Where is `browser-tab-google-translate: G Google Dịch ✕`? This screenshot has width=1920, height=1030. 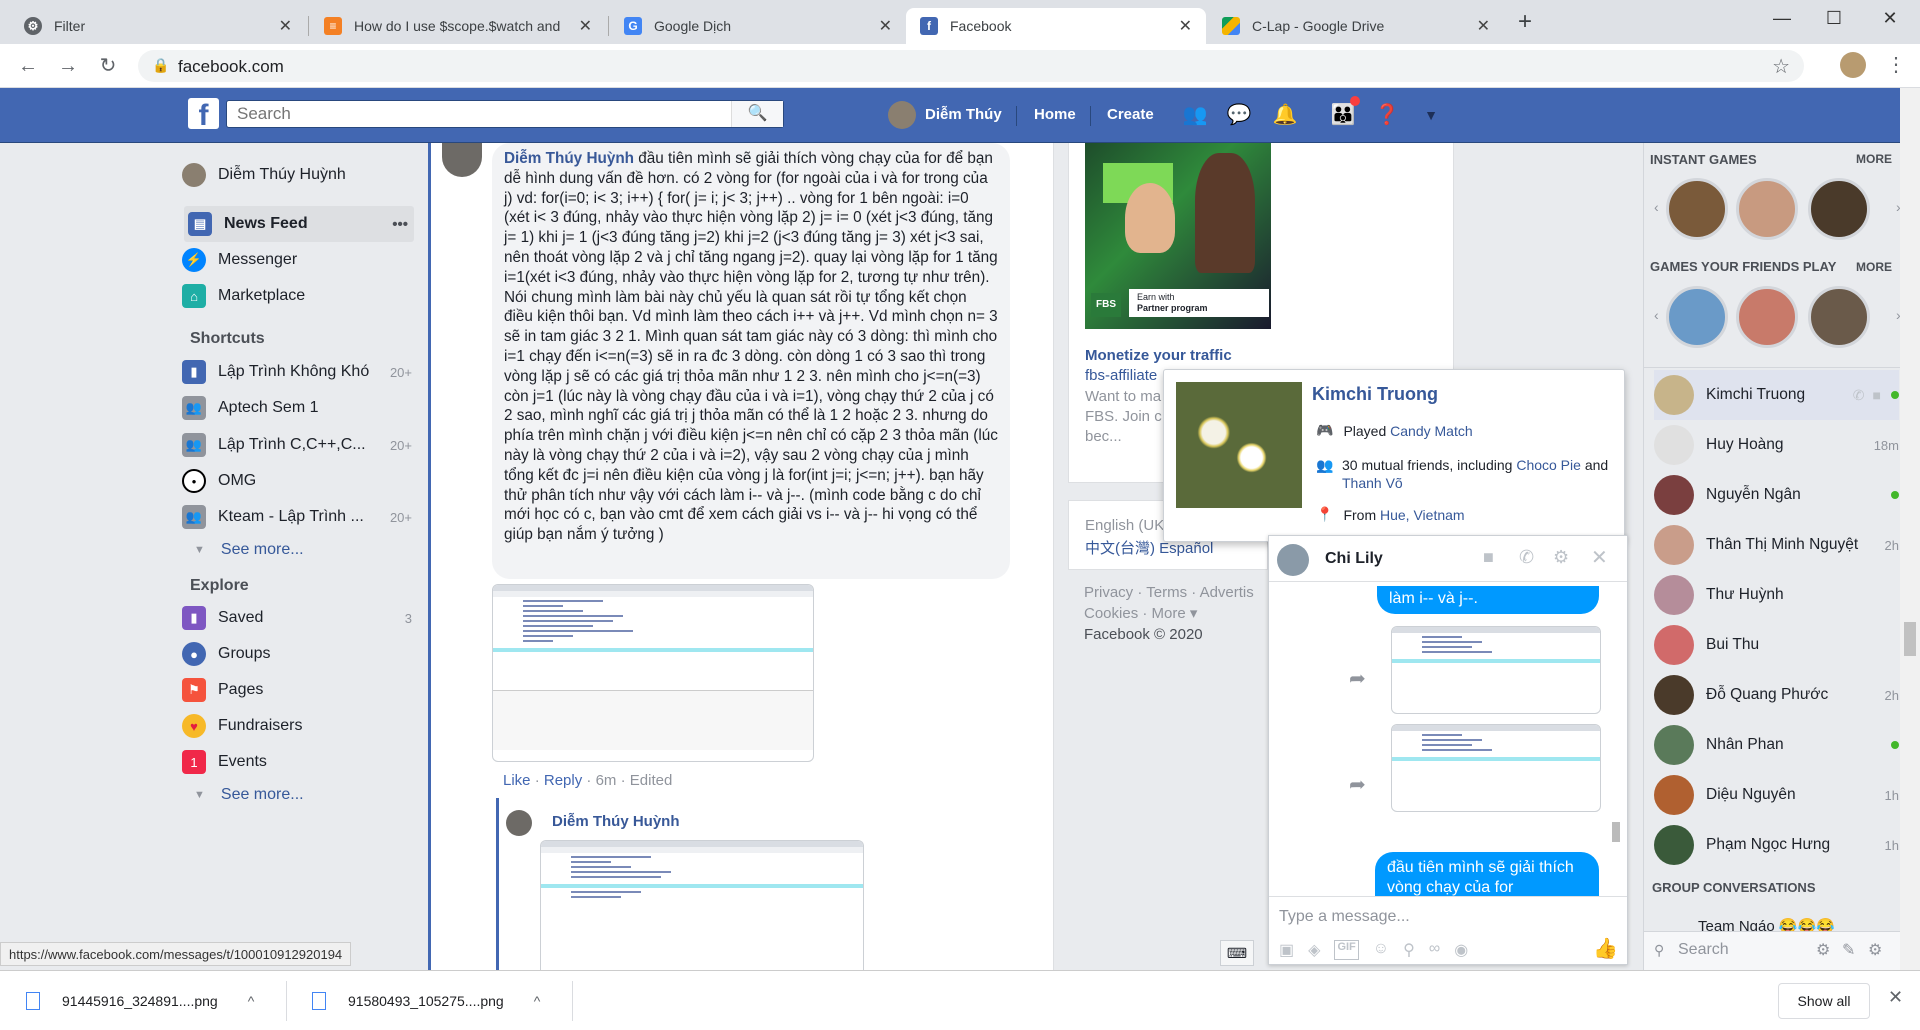
browser-tab-google-translate: G Google Dịch ✕ is located at coordinates (758, 26).